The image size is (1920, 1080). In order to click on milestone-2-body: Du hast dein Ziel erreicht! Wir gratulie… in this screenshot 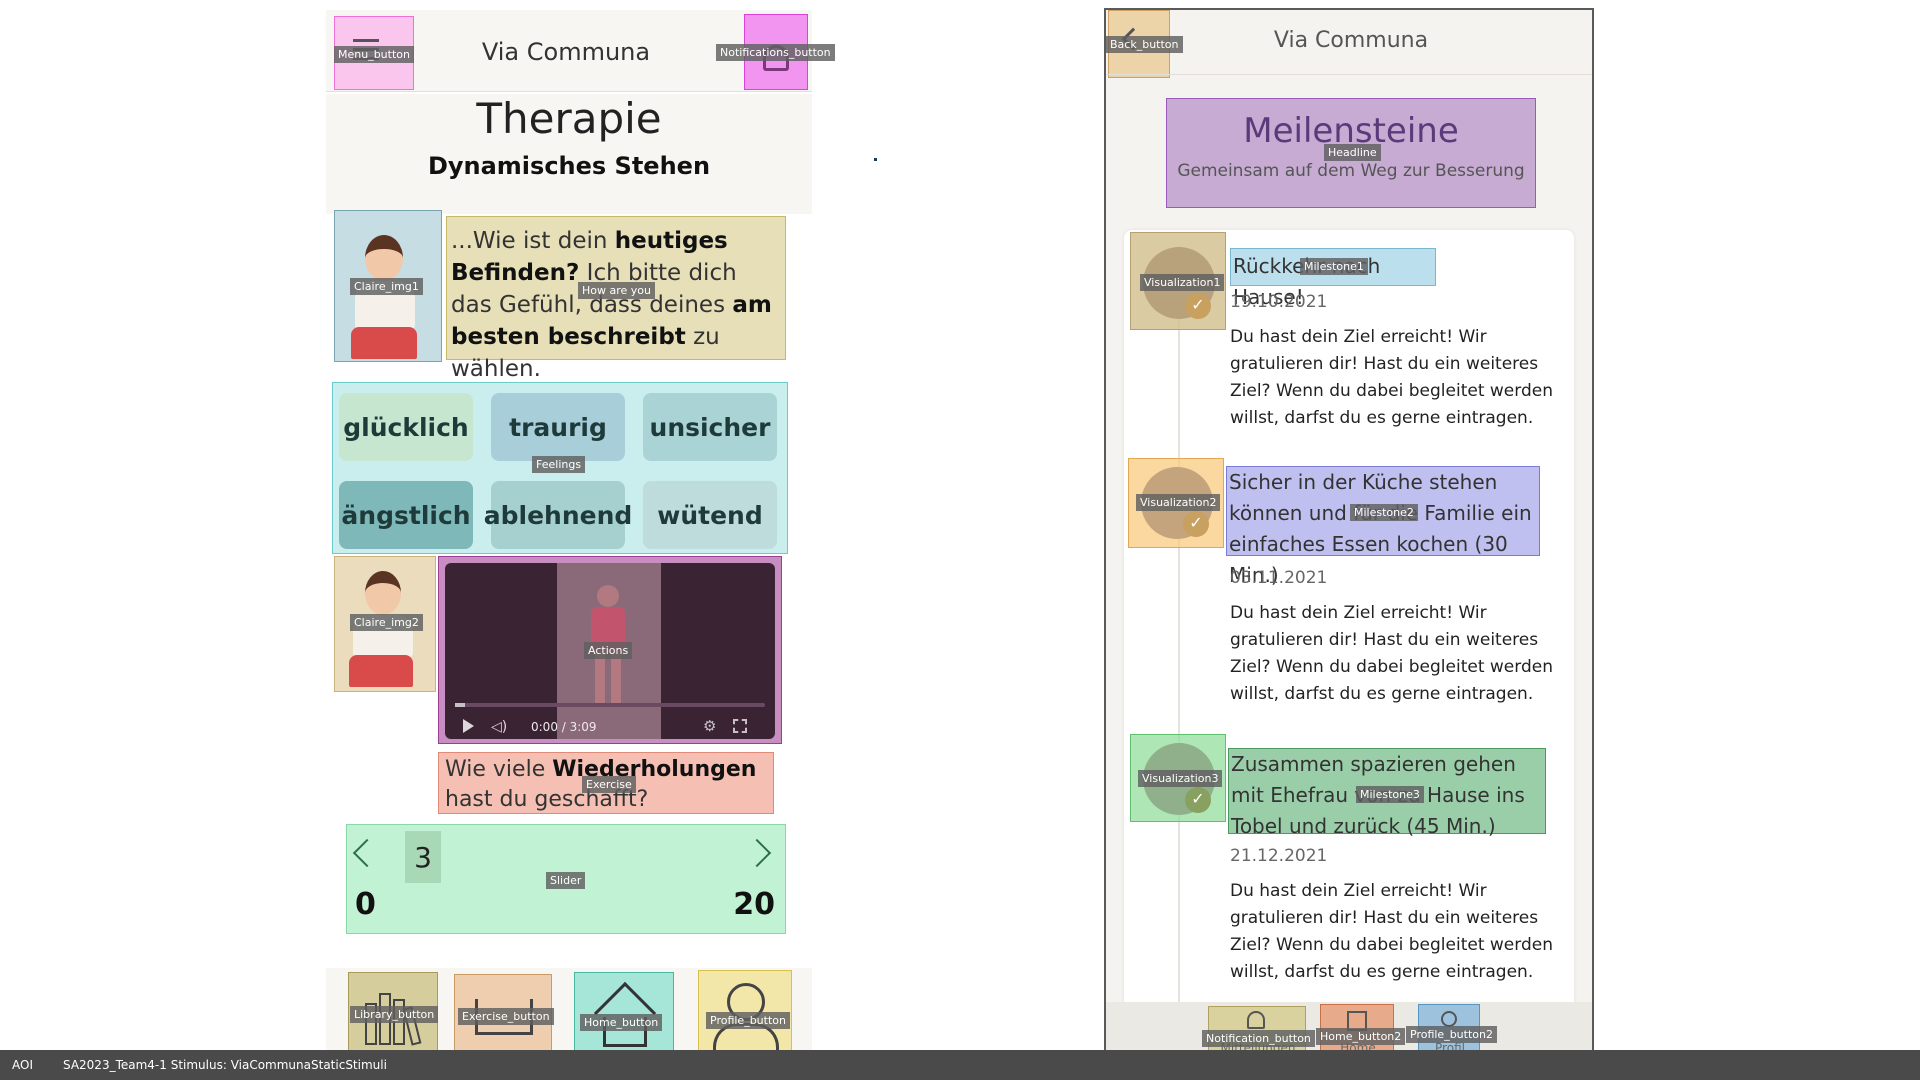, I will do `click(1391, 653)`.